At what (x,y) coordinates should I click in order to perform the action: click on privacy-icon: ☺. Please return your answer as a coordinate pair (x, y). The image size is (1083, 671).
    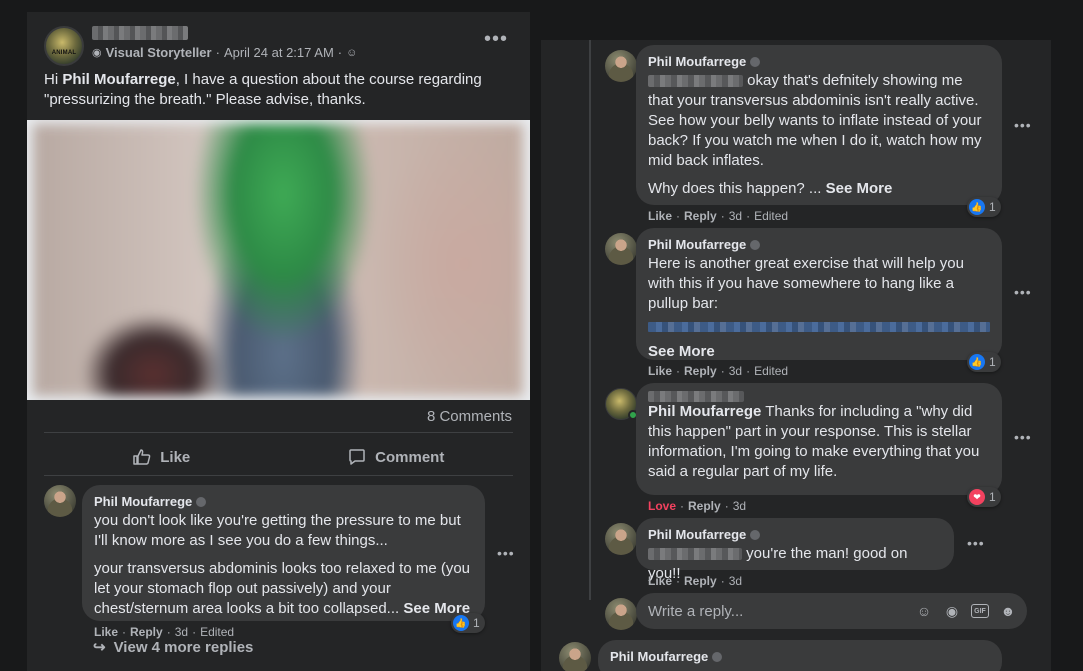
    Looking at the image, I should click on (352, 52).